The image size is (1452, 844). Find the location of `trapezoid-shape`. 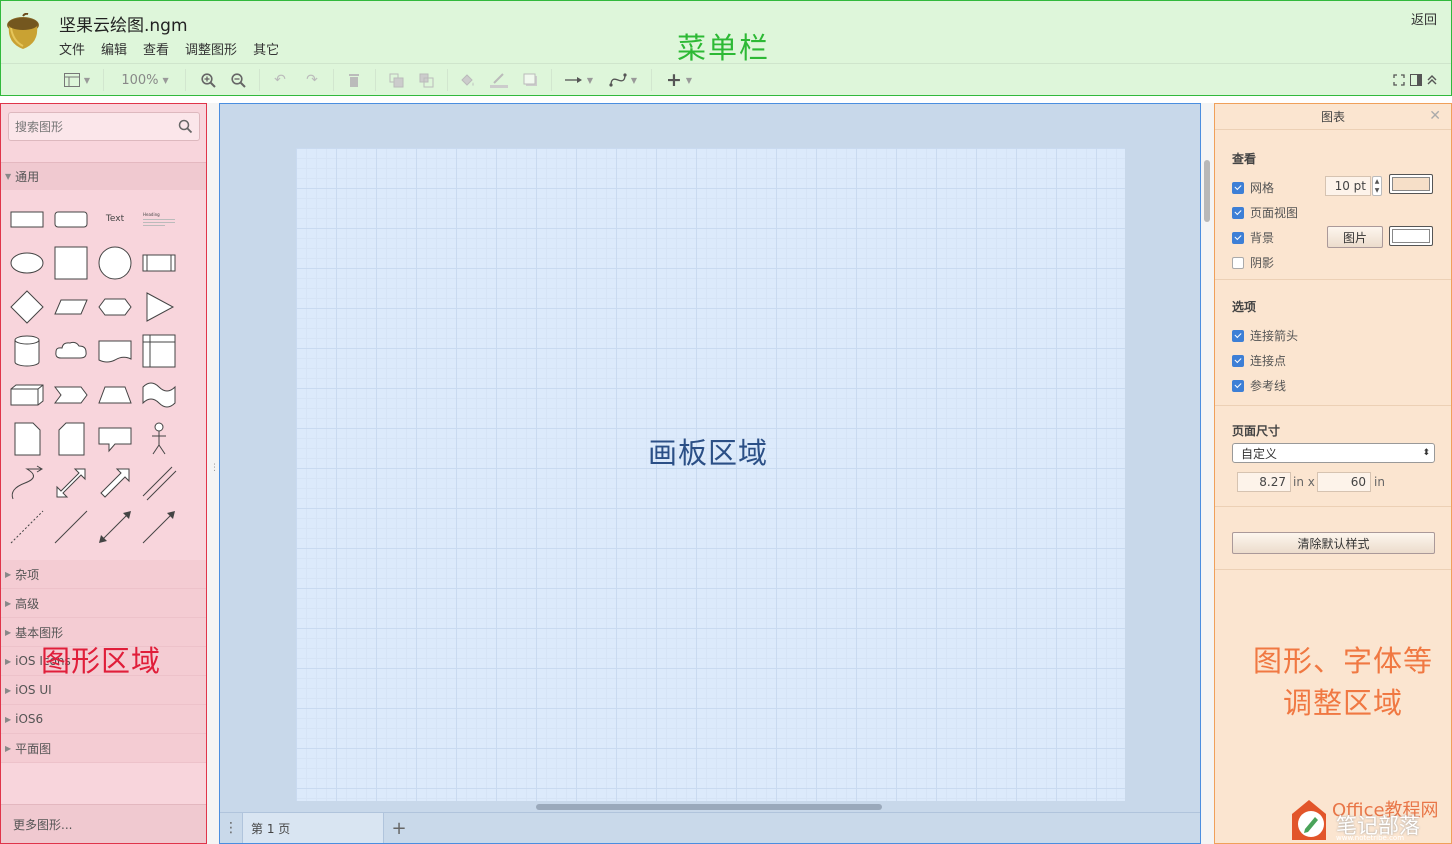

trapezoid-shape is located at coordinates (115, 395).